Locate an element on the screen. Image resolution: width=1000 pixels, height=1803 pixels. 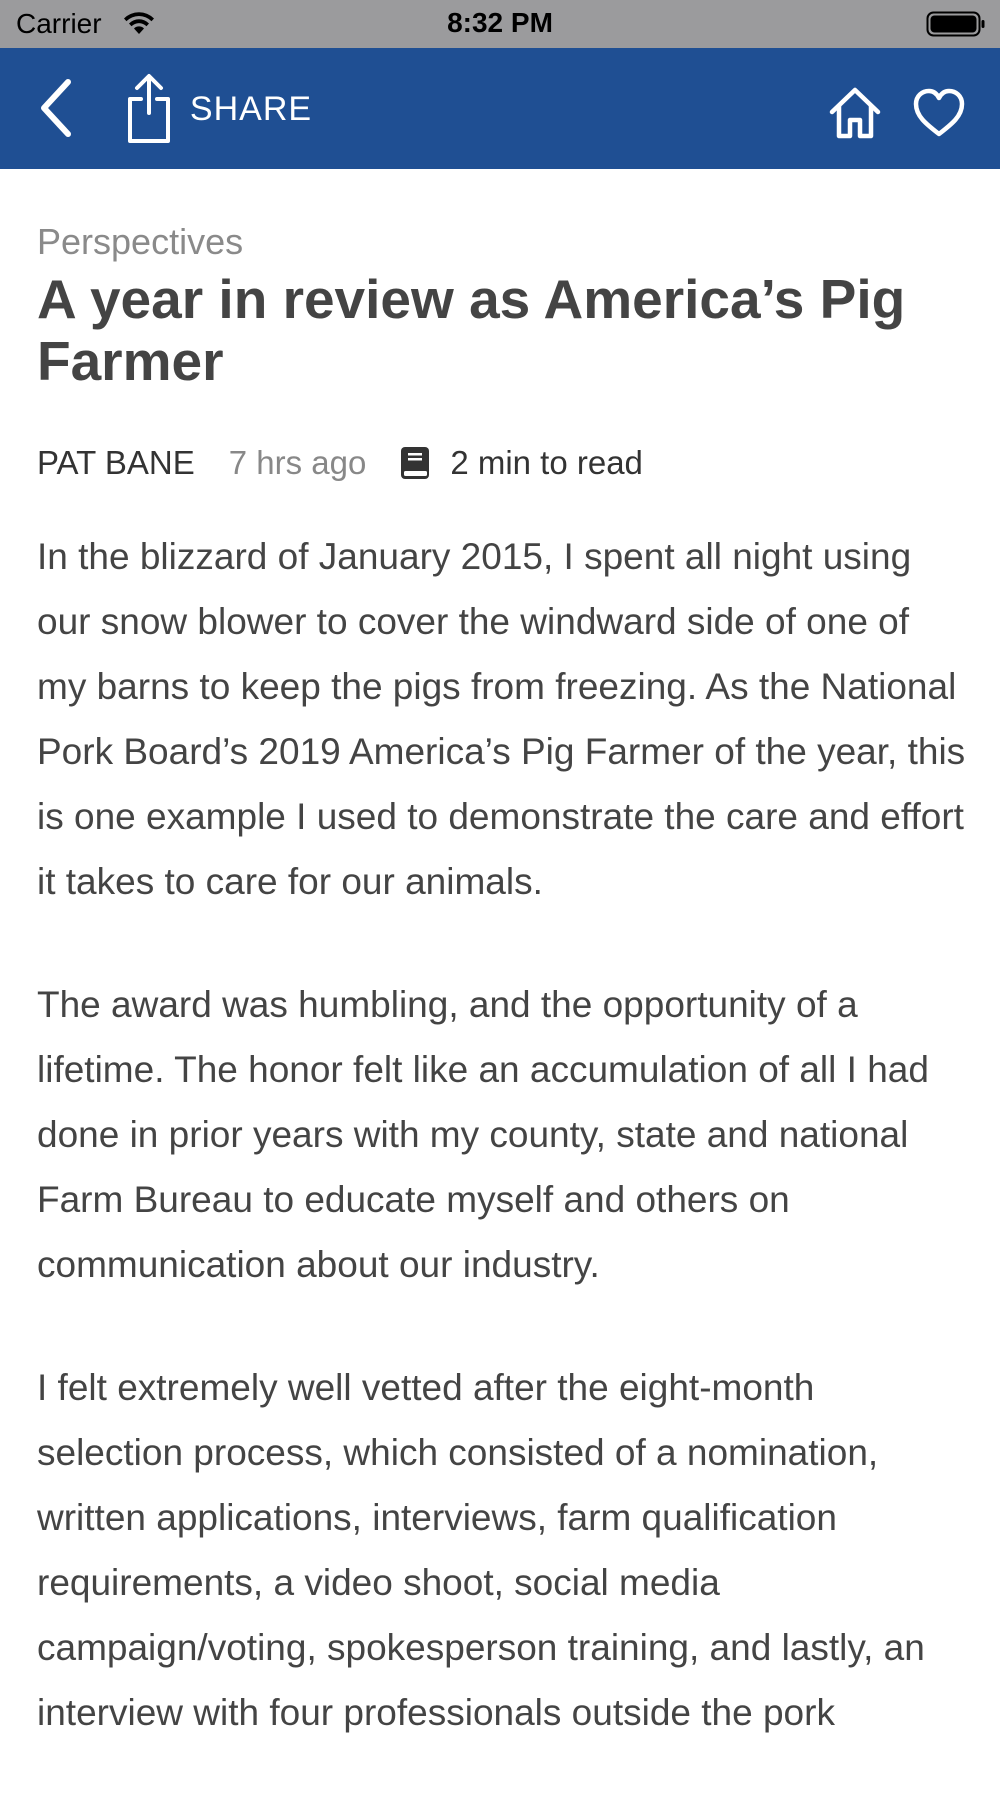
back-button is located at coordinates (56, 108).